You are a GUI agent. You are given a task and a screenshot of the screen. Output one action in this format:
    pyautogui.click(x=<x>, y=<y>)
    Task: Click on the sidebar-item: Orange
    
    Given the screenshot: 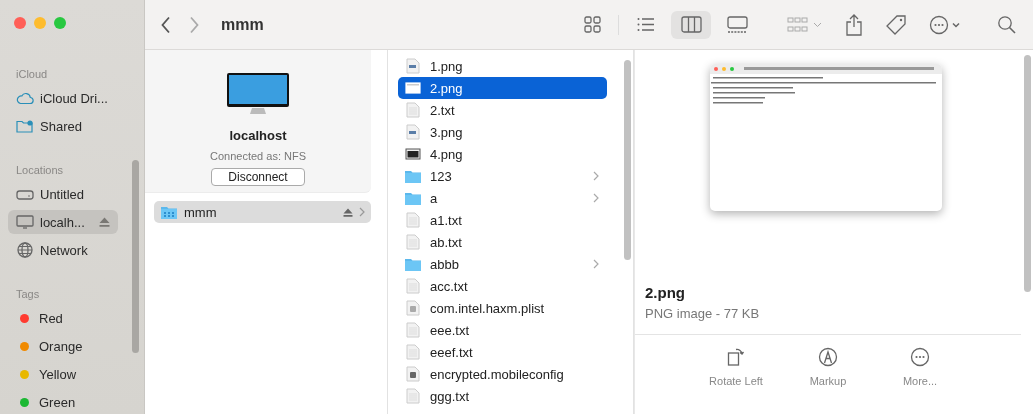 What is the action you would take?
    pyautogui.click(x=63, y=346)
    